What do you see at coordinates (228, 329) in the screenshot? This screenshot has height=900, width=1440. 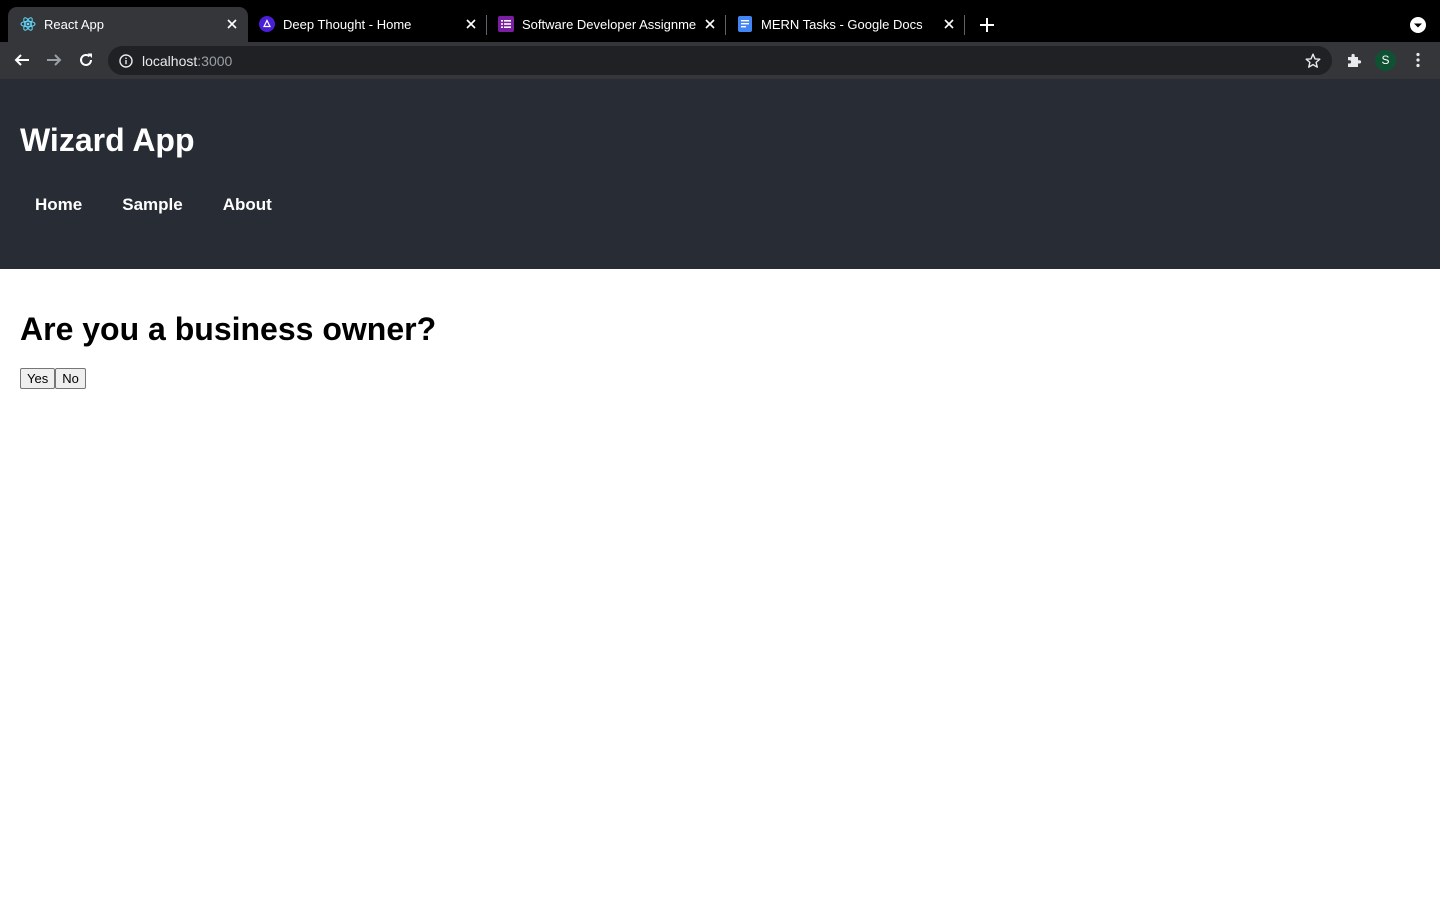 I see `question-heading: Are you a business owner?` at bounding box center [228, 329].